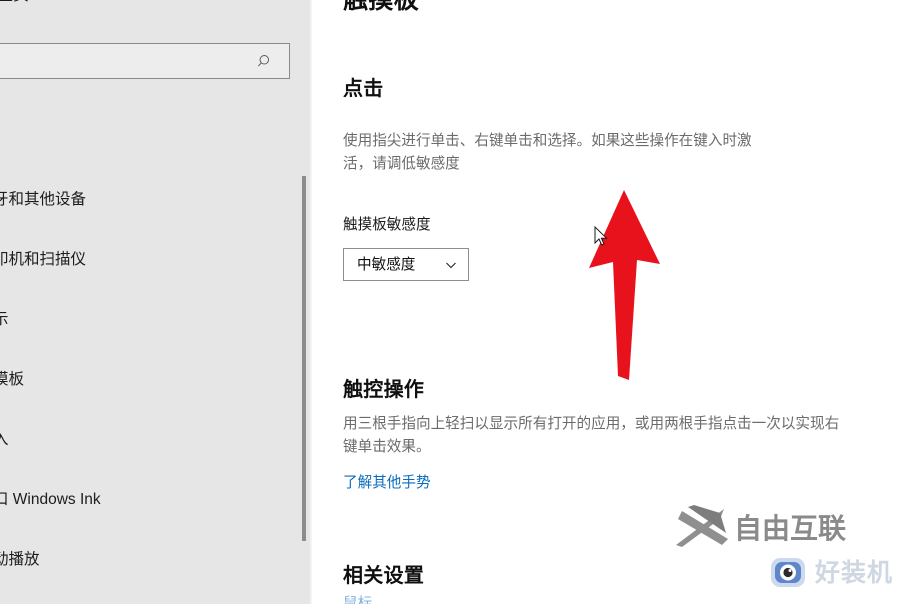  I want to click on sidebar-item-display: 示, so click(4, 320).